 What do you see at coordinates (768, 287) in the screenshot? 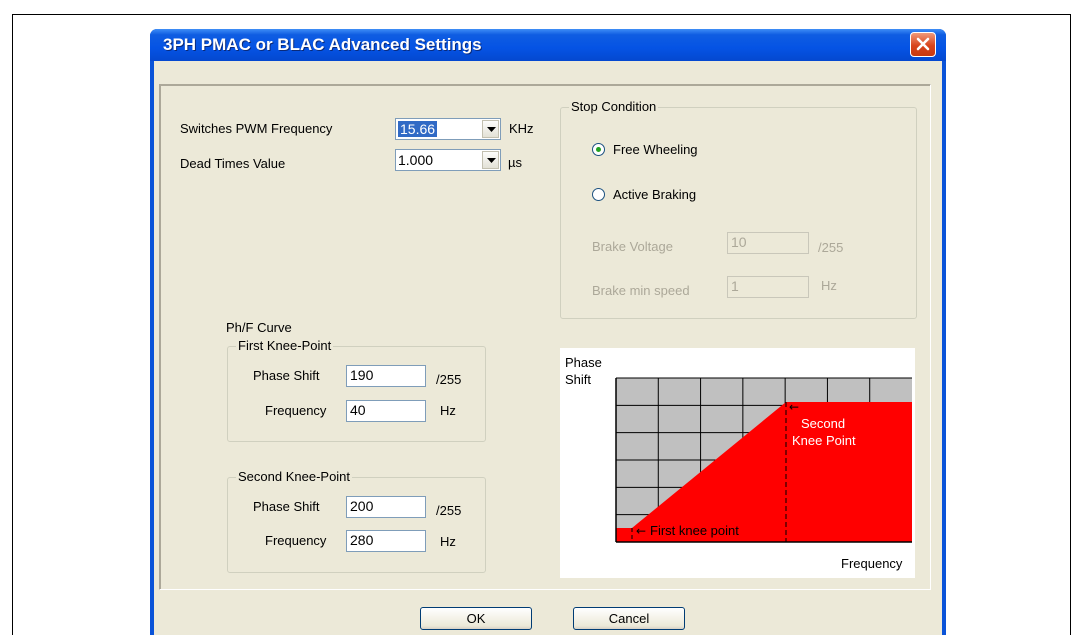
I see `brake-min-speed-input: 1` at bounding box center [768, 287].